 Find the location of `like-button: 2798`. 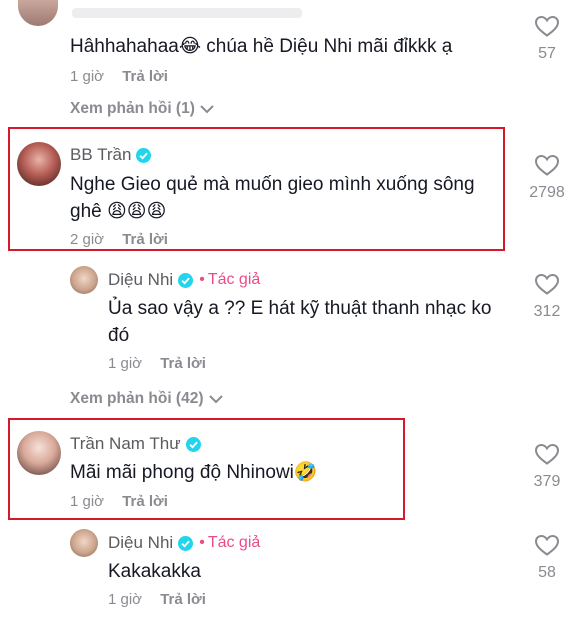

like-button: 2798 is located at coordinates (547, 177).